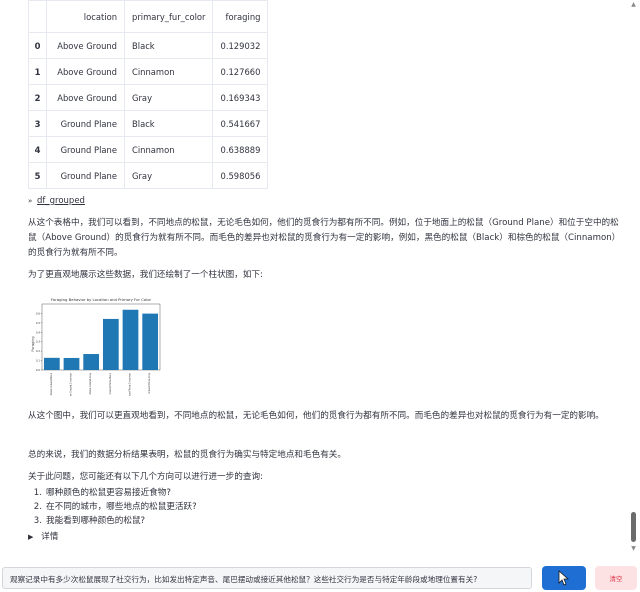 Image resolution: width=640 pixels, height=592 pixels. What do you see at coordinates (37, 123) in the screenshot?
I see `row-index: 3` at bounding box center [37, 123].